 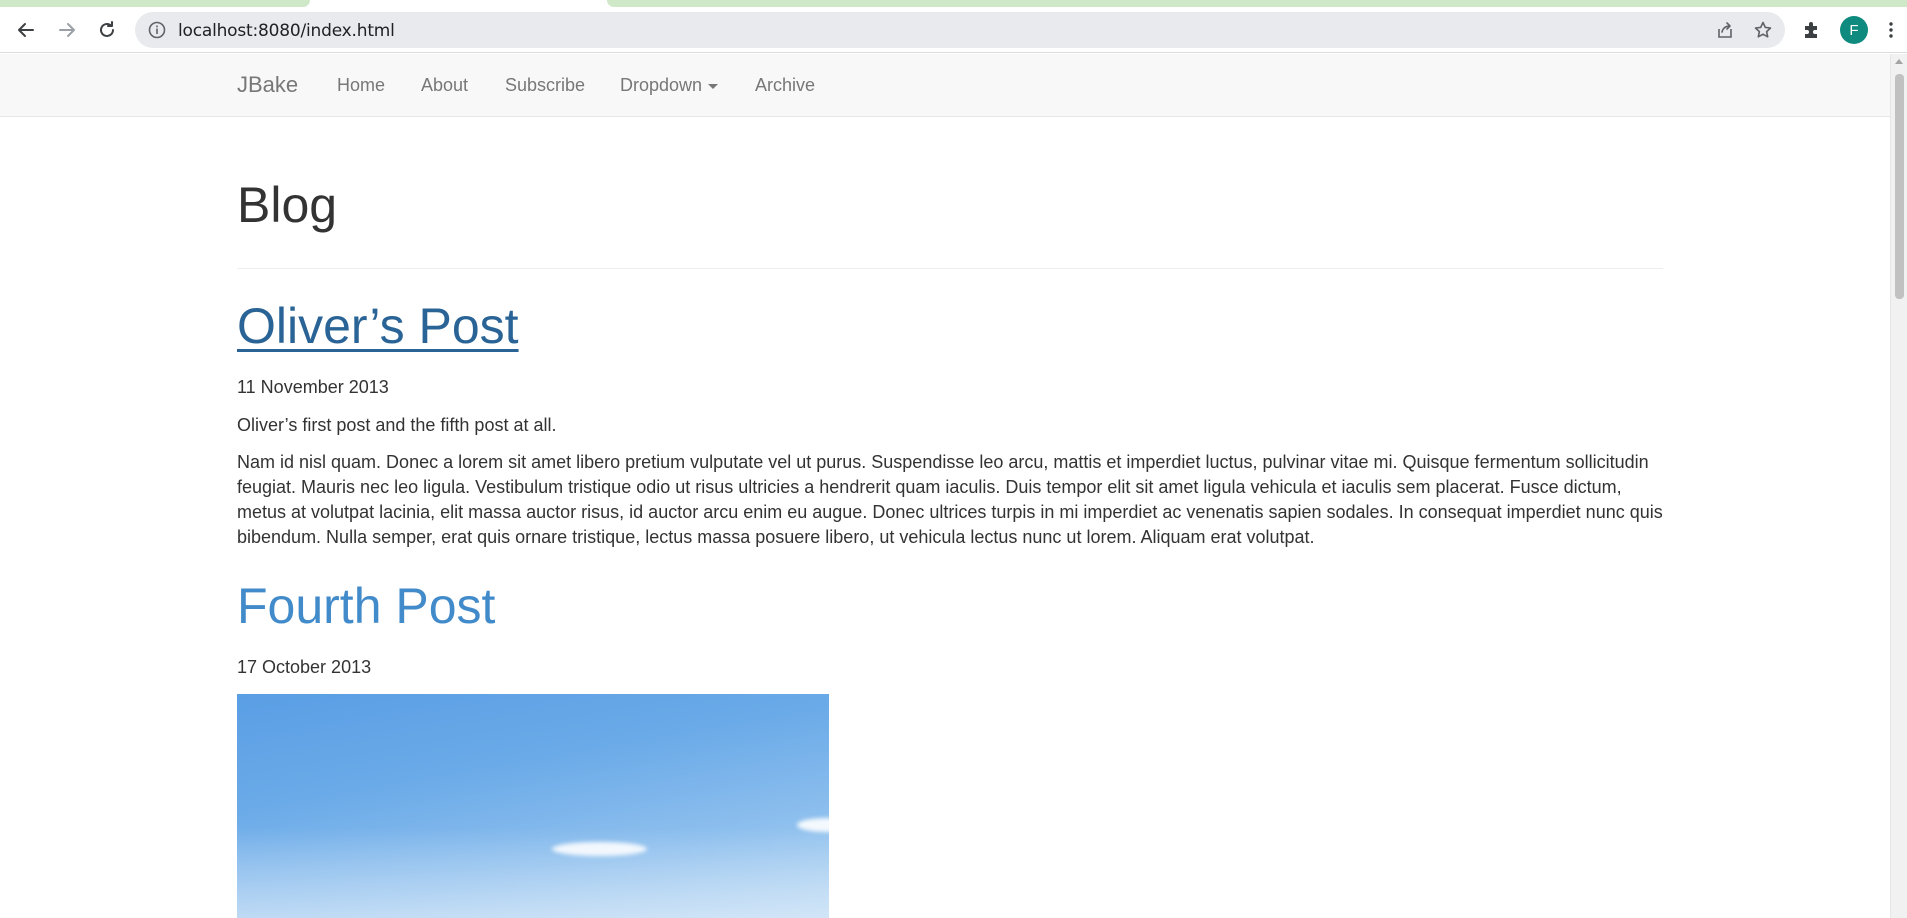 What do you see at coordinates (366, 606) in the screenshot?
I see `post-title-link: Fourth Post` at bounding box center [366, 606].